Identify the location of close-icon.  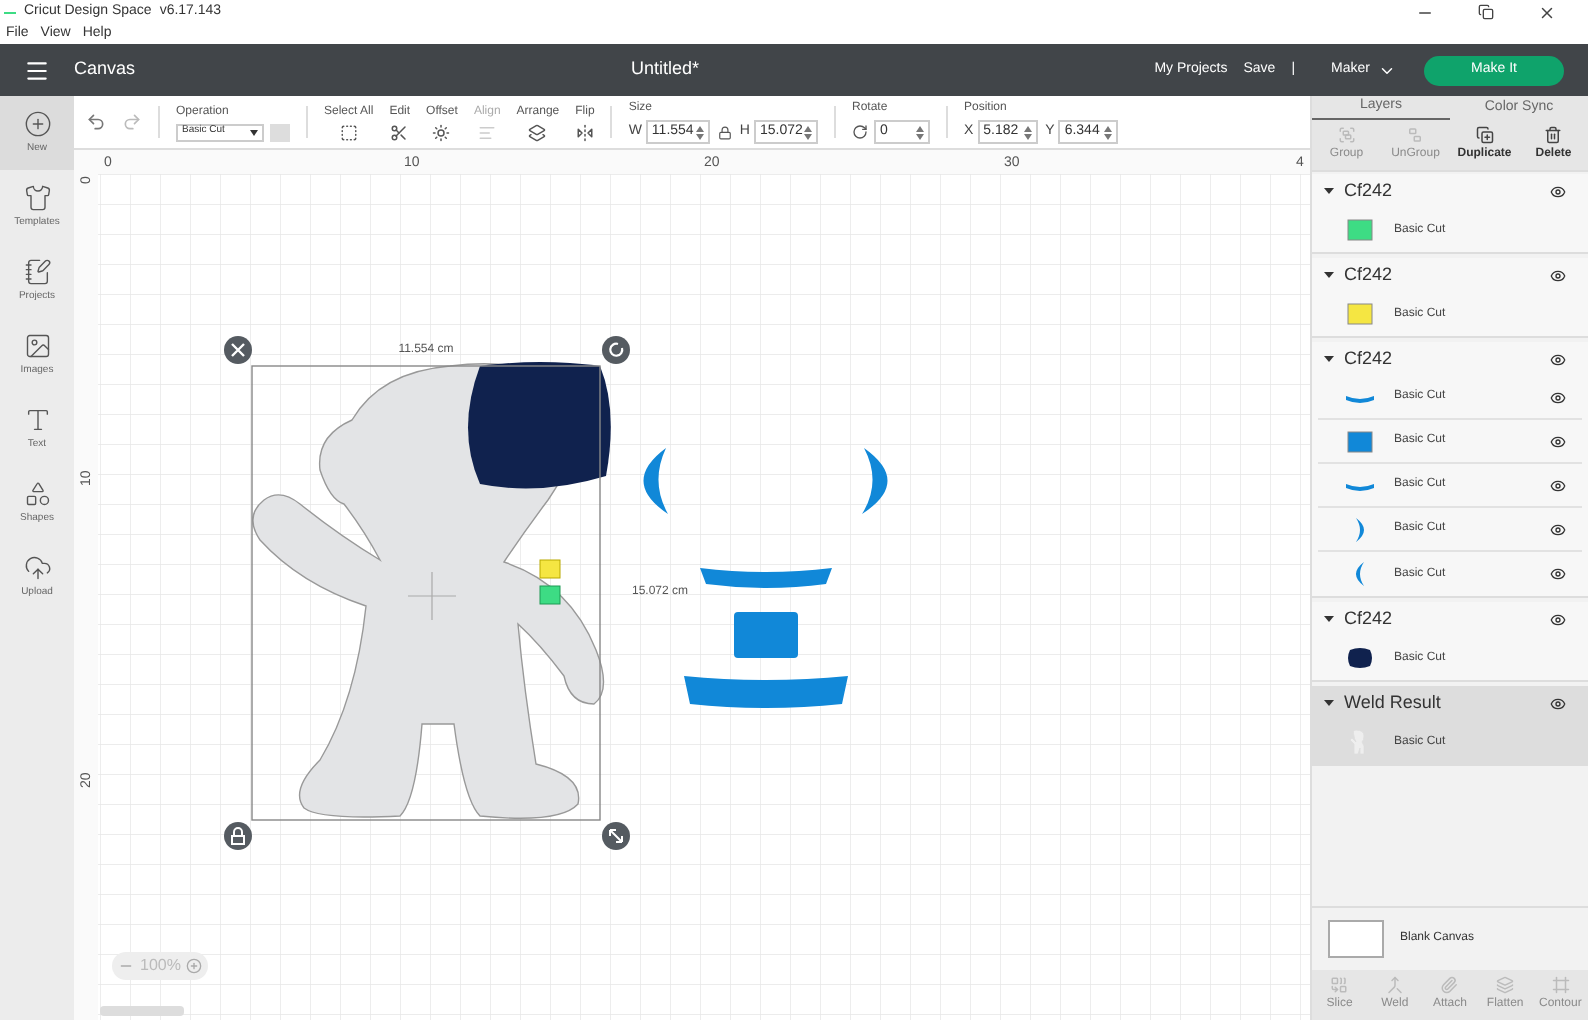
(1547, 12).